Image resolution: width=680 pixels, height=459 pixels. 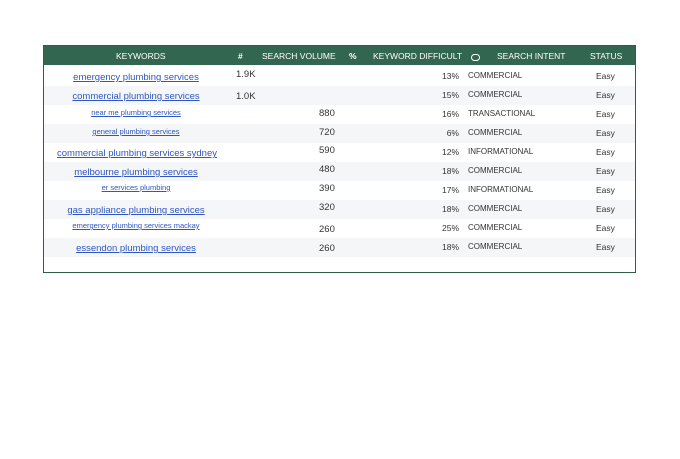 I want to click on header-keywords: KEYWORDS, so click(x=141, y=56).